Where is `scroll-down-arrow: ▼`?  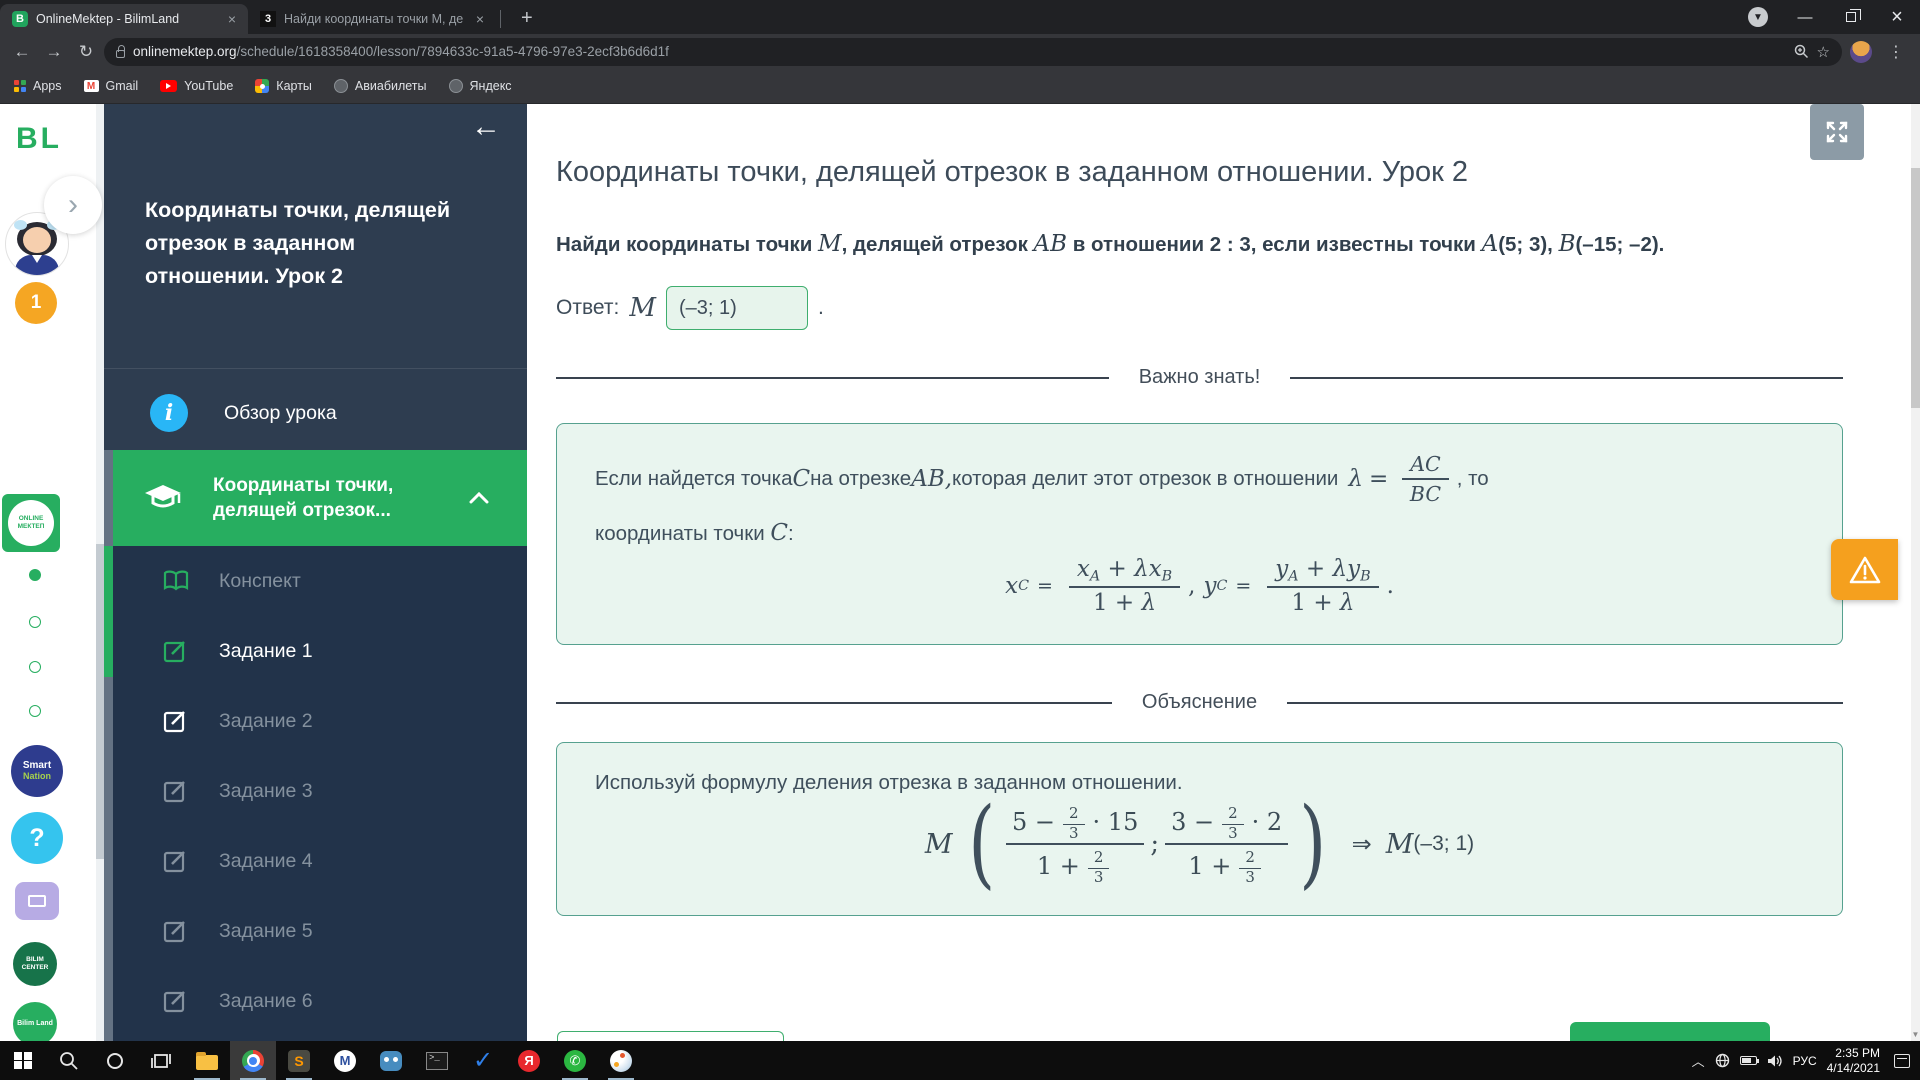
scroll-down-arrow: ▼ is located at coordinates (1915, 1034).